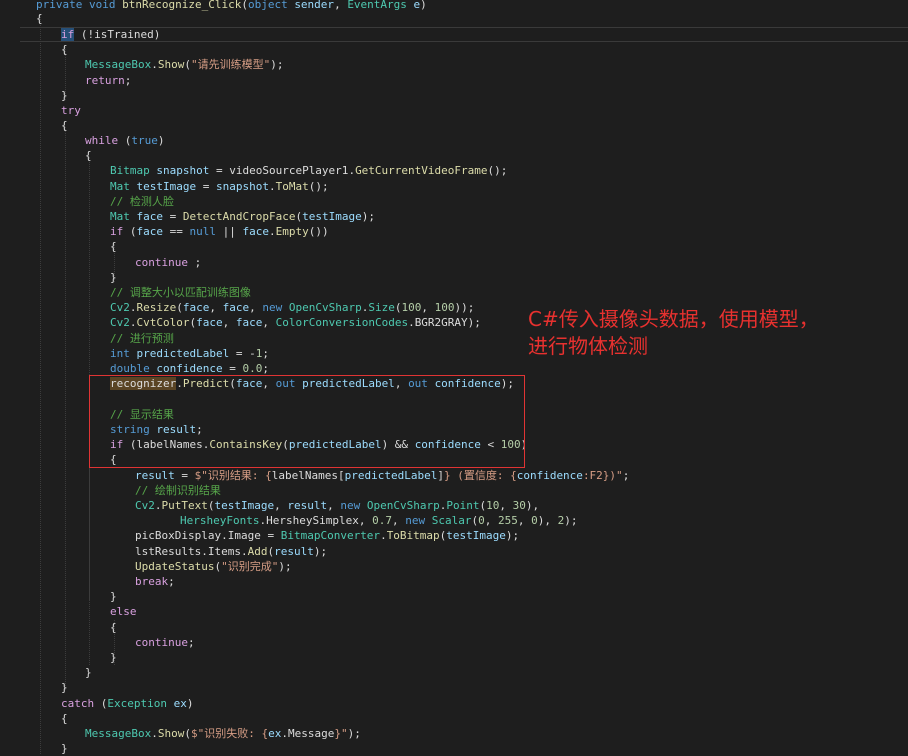 The height and width of the screenshot is (756, 908). What do you see at coordinates (175, 566) in the screenshot?
I see `code-token: UpdateStatus` at bounding box center [175, 566].